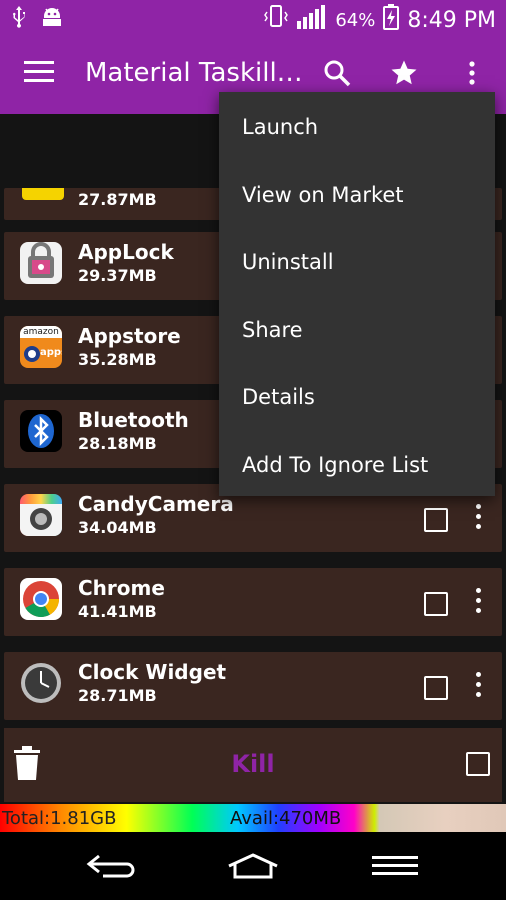 The image size is (506, 900). What do you see at coordinates (156, 504) in the screenshot?
I see `app-name: CandyCamera` at bounding box center [156, 504].